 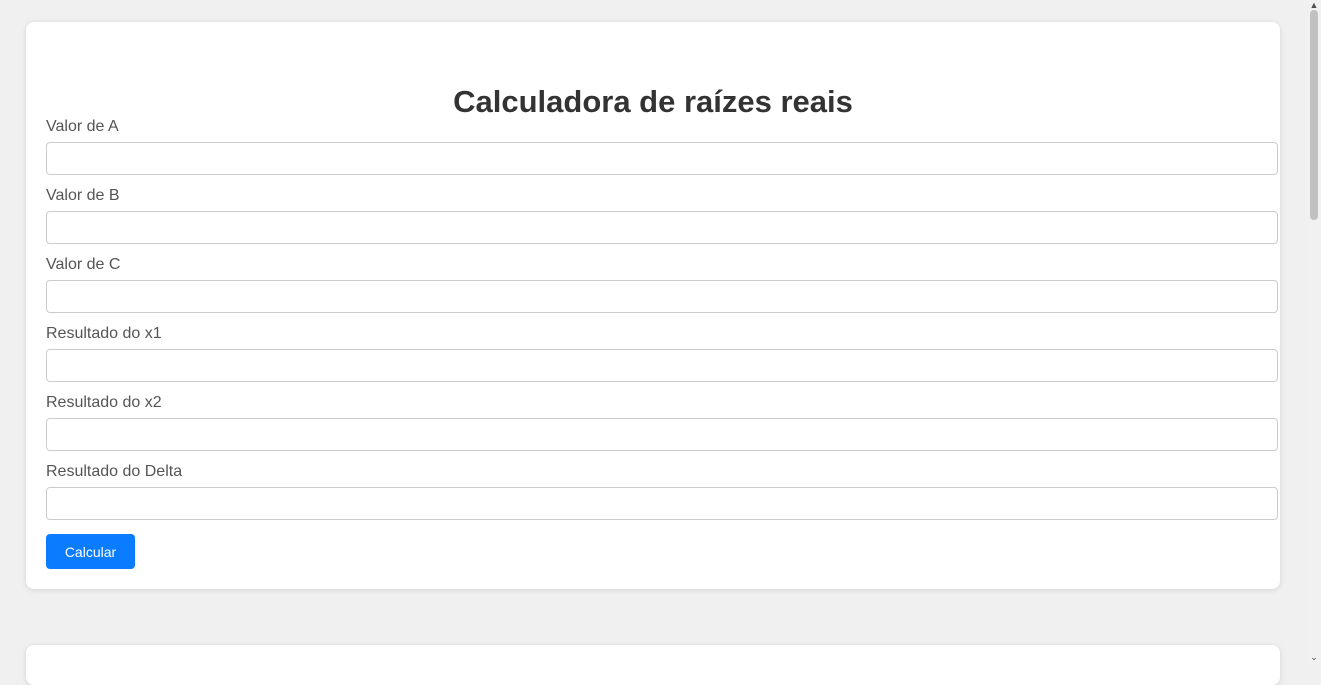 What do you see at coordinates (662, 296) in the screenshot?
I see `valor-c-input` at bounding box center [662, 296].